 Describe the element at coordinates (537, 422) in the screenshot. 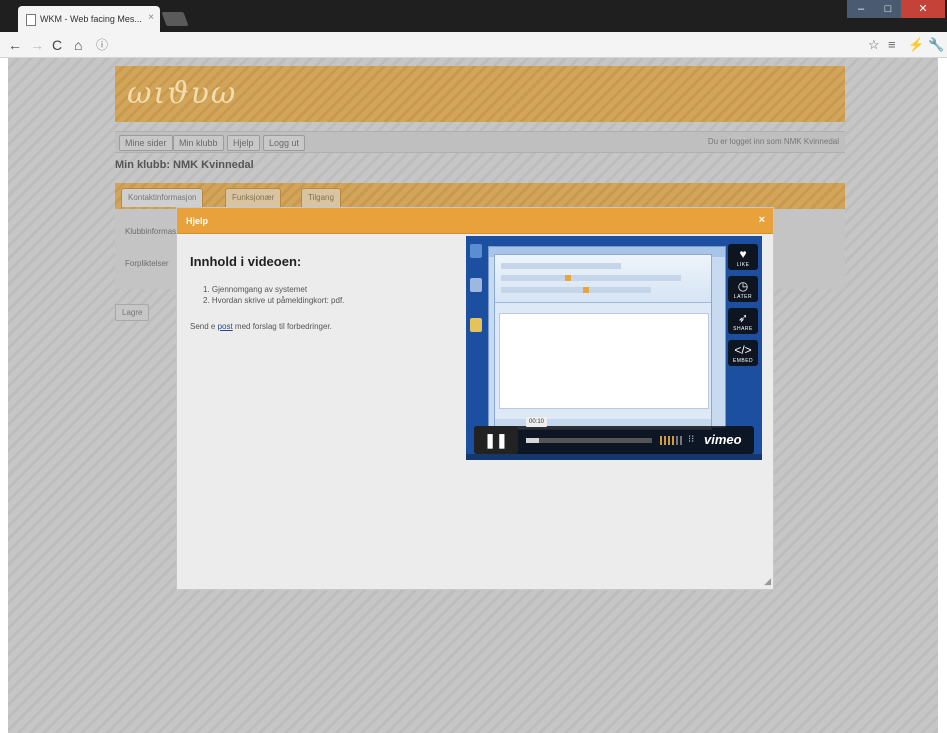

I see `time-indicator: 00:10` at that location.